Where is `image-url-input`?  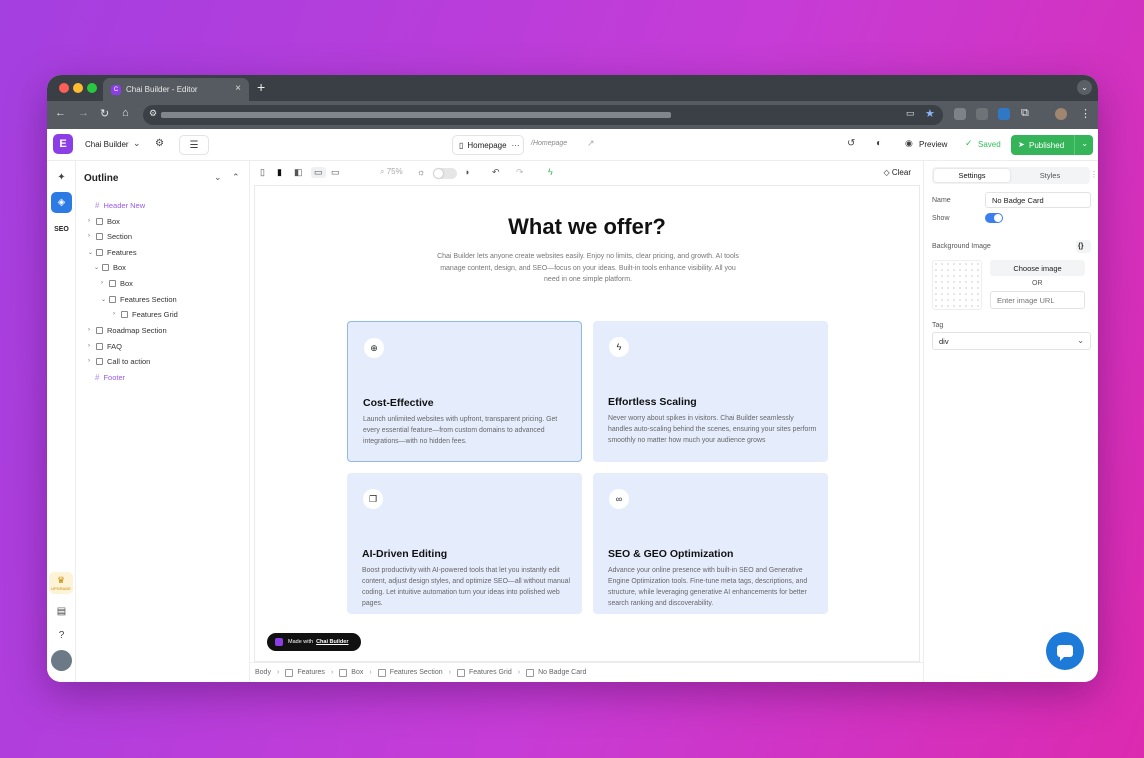 image-url-input is located at coordinates (1037, 300).